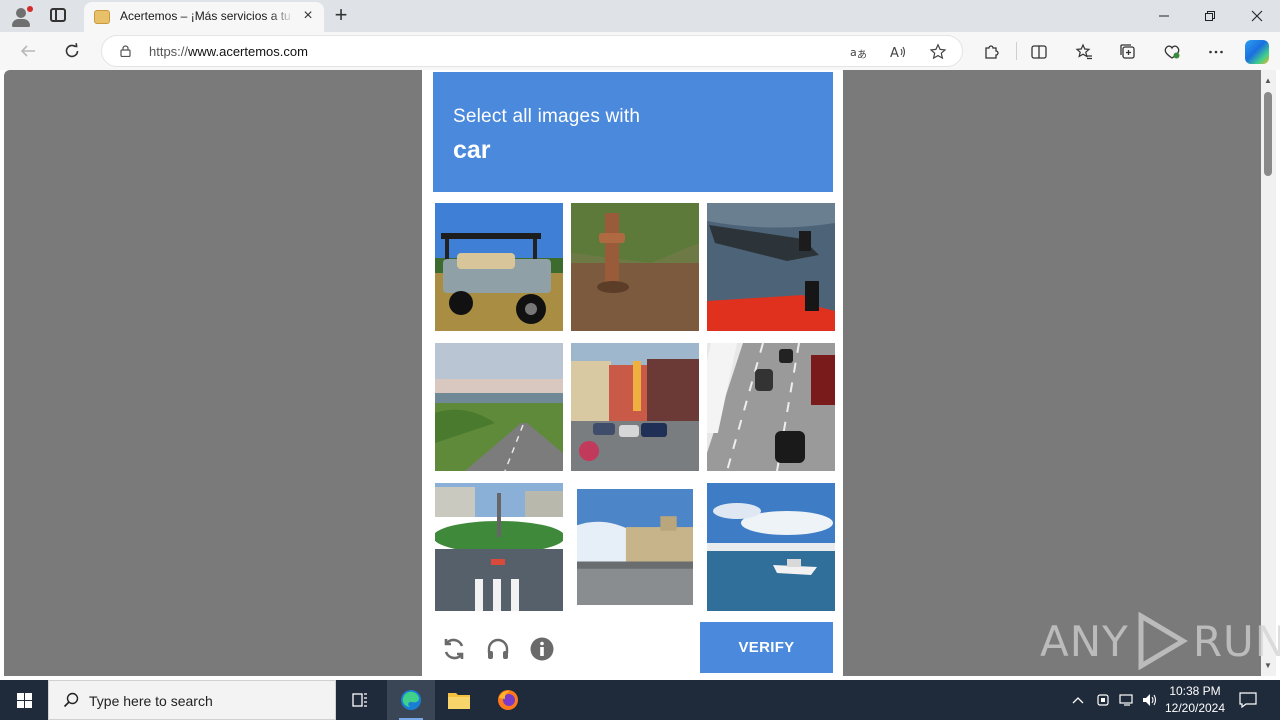 This screenshot has width=1280, height=720. Describe the element at coordinates (1268, 80) in the screenshot. I see `scroll-up-icon: ▲` at that location.